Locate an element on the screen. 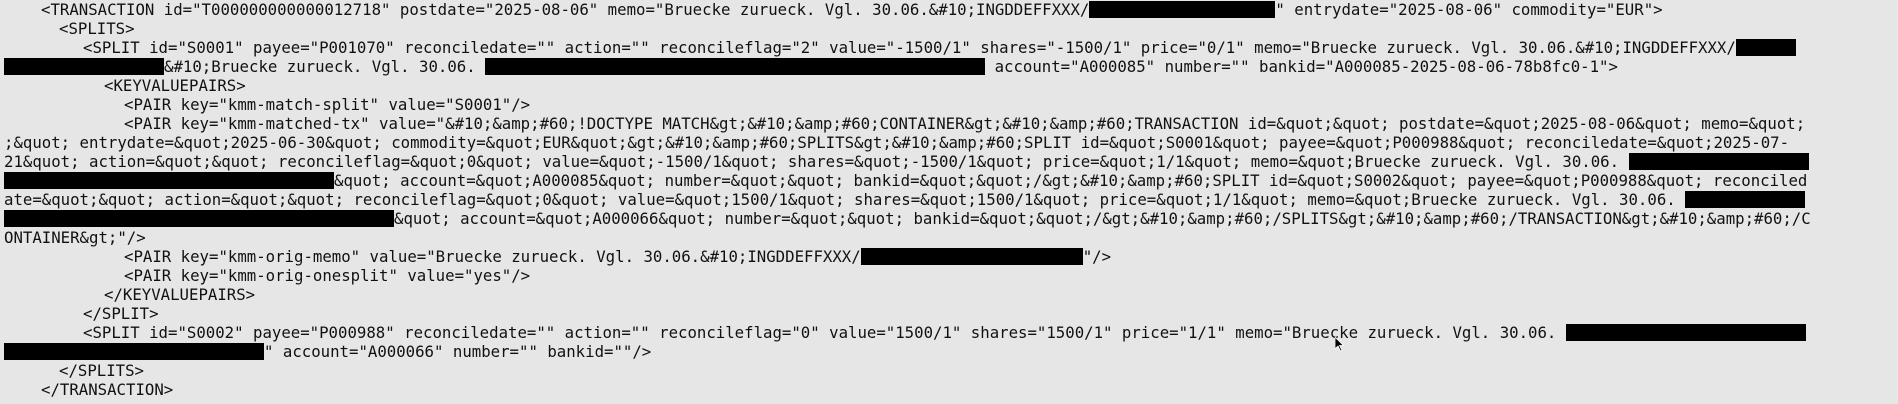 This screenshot has height=404, width=1898. line-text: </SPLIT> is located at coordinates (121, 313).